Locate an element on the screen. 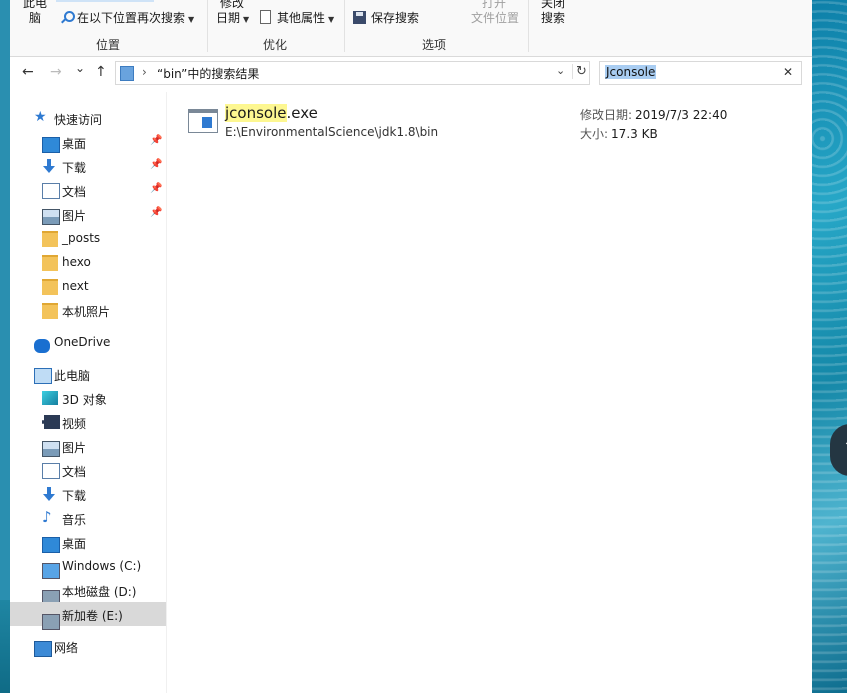  sidebar-item: 3D 对象 is located at coordinates (88, 398).